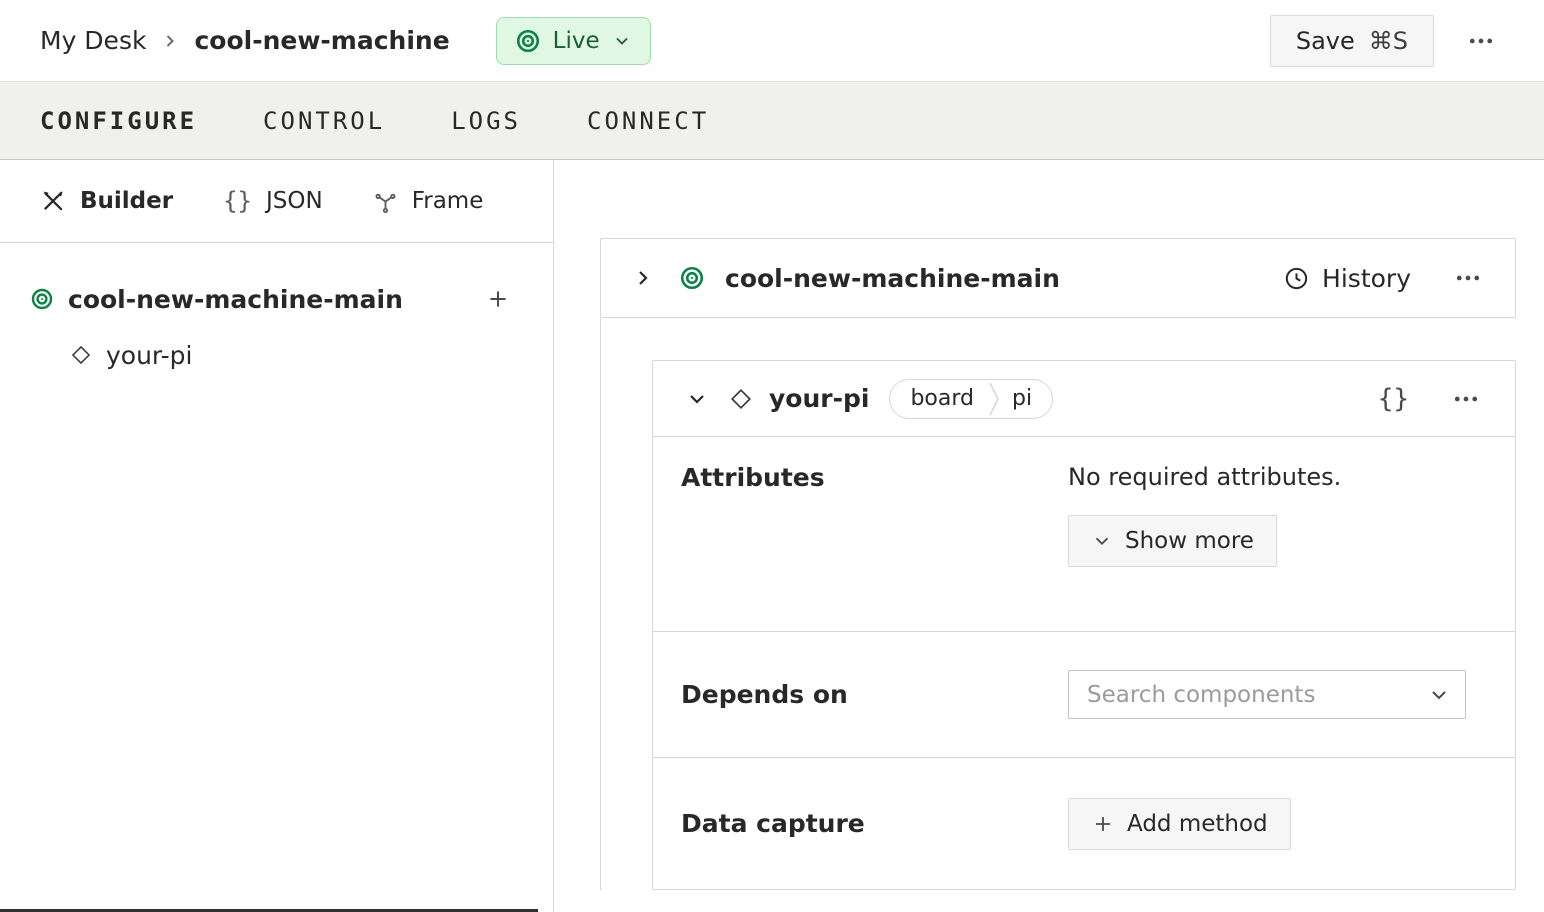 This screenshot has width=1544, height=912. What do you see at coordinates (447, 201) in the screenshot?
I see `mode-frame-label: Frame` at bounding box center [447, 201].